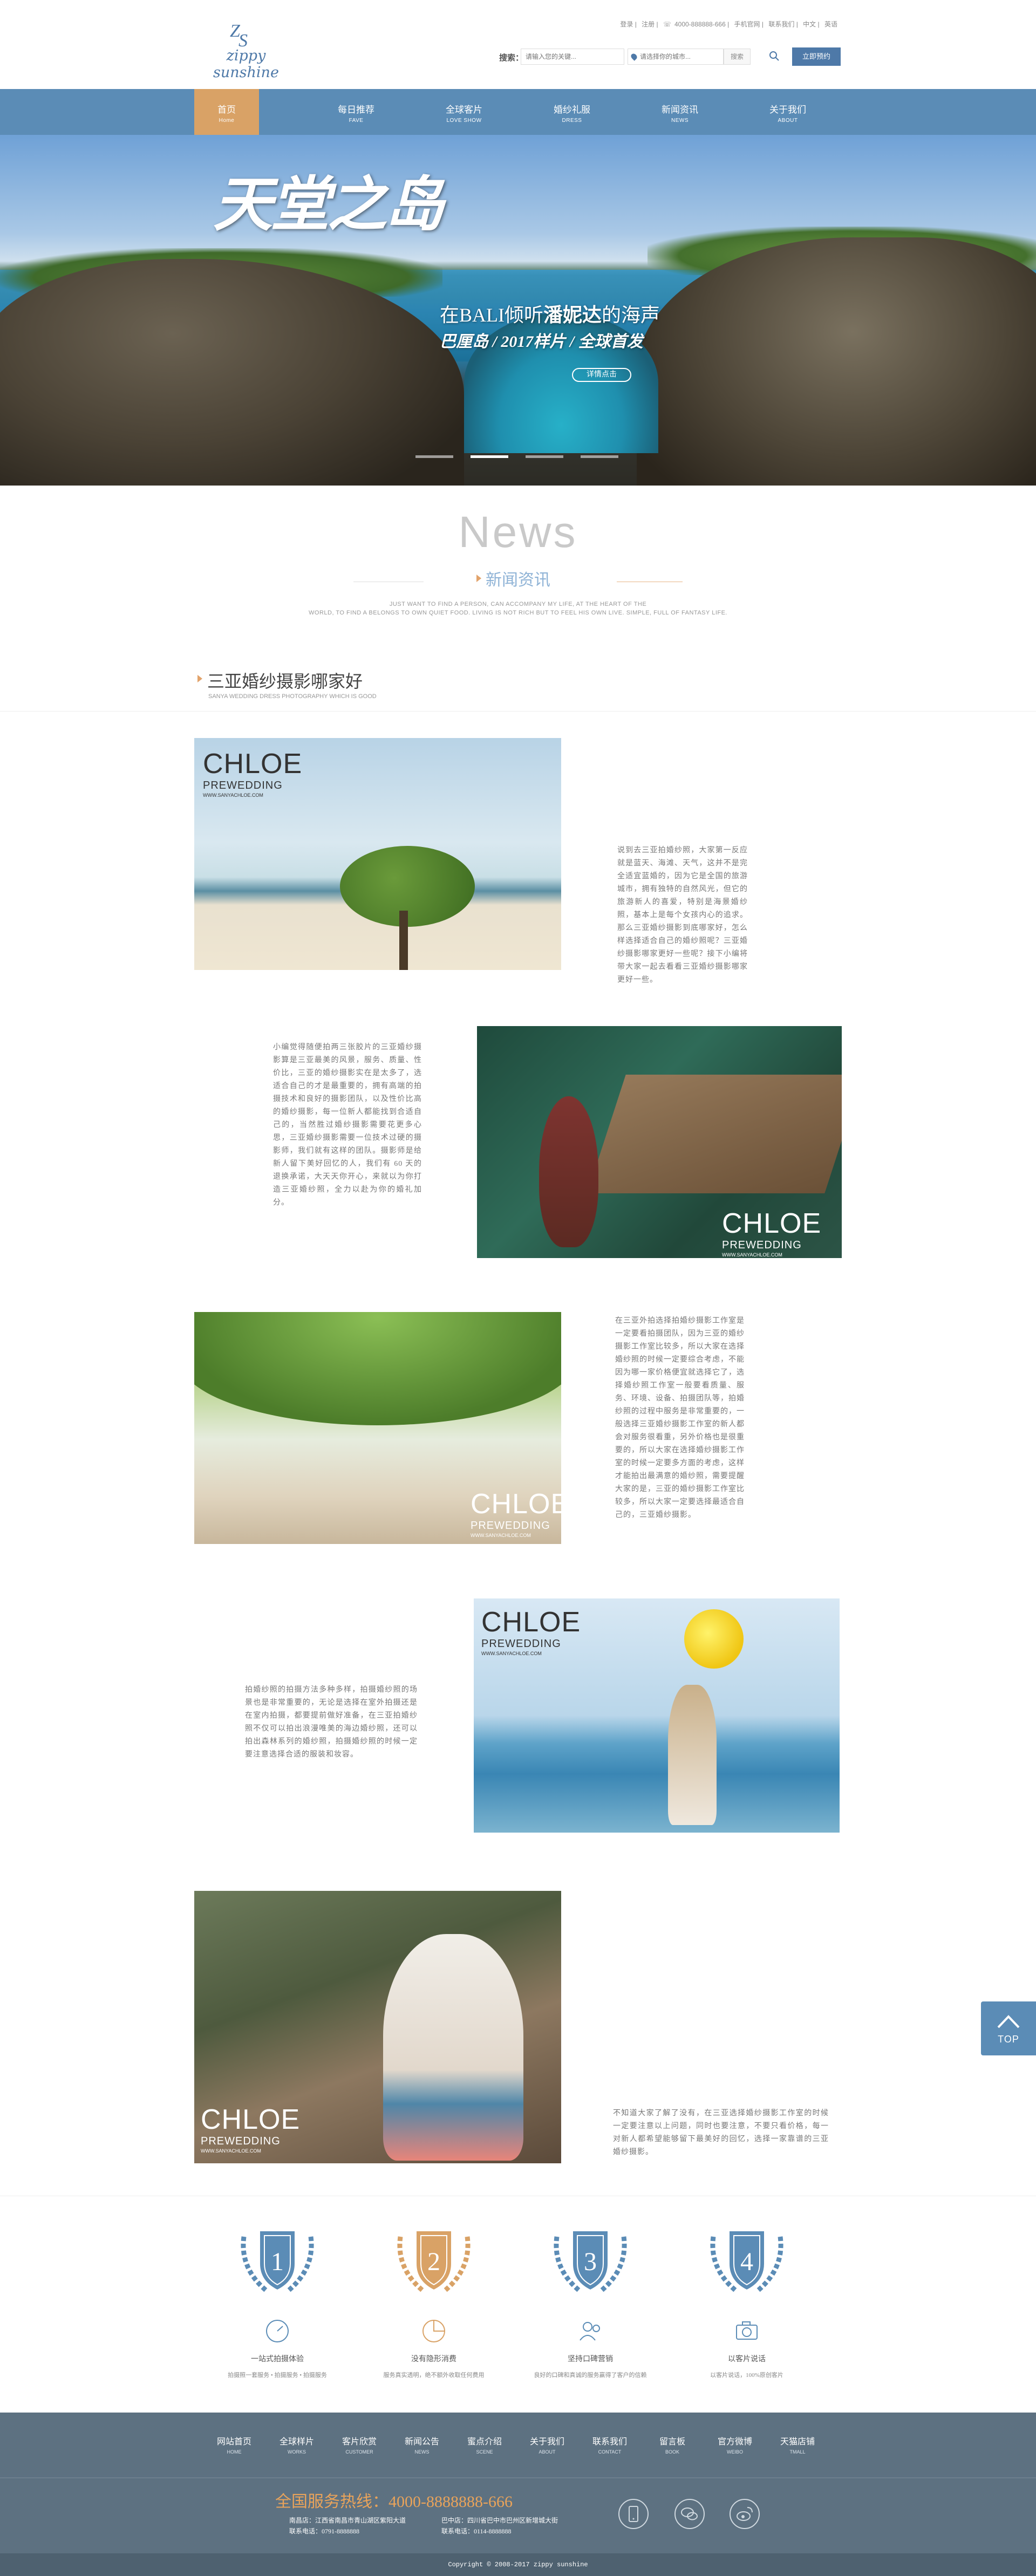 The height and width of the screenshot is (2576, 1036). I want to click on footer-link-customer: 客片欣赏 CUSTOMER, so click(359, 2444).